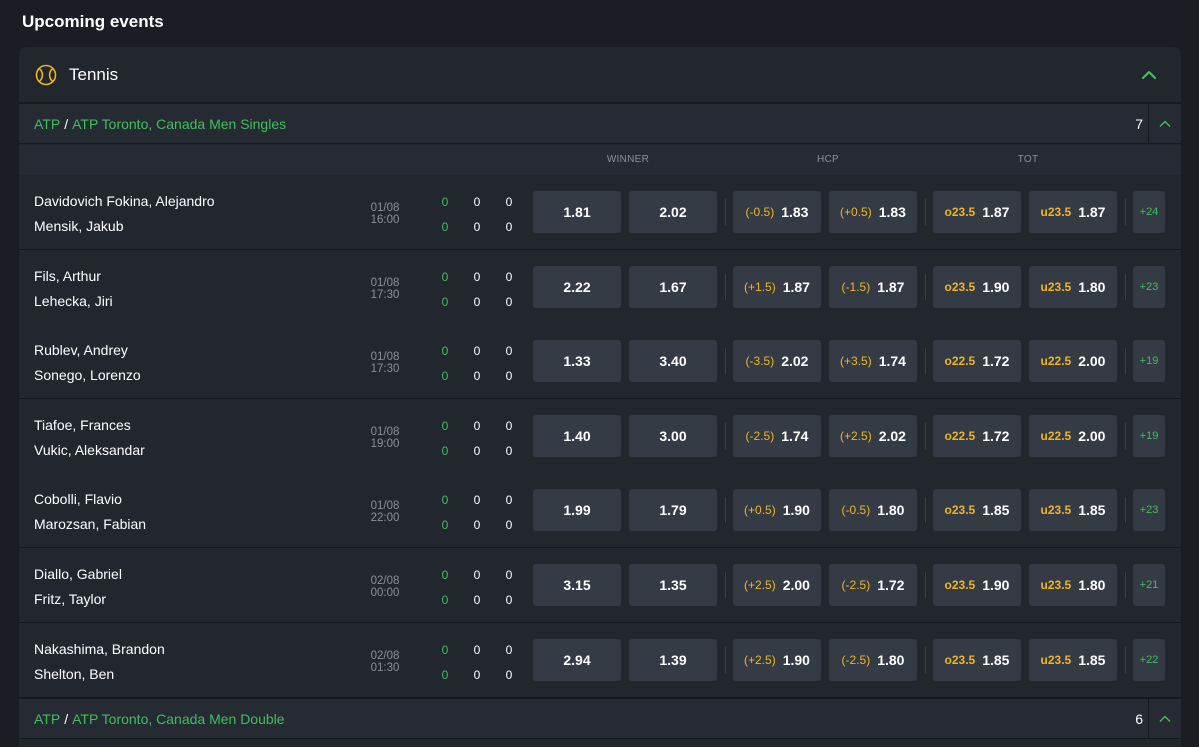 The width and height of the screenshot is (1199, 747). Describe the element at coordinates (179, 124) in the screenshot. I see `league-name-link: ATP Toronto, Canada Men Singles` at that location.